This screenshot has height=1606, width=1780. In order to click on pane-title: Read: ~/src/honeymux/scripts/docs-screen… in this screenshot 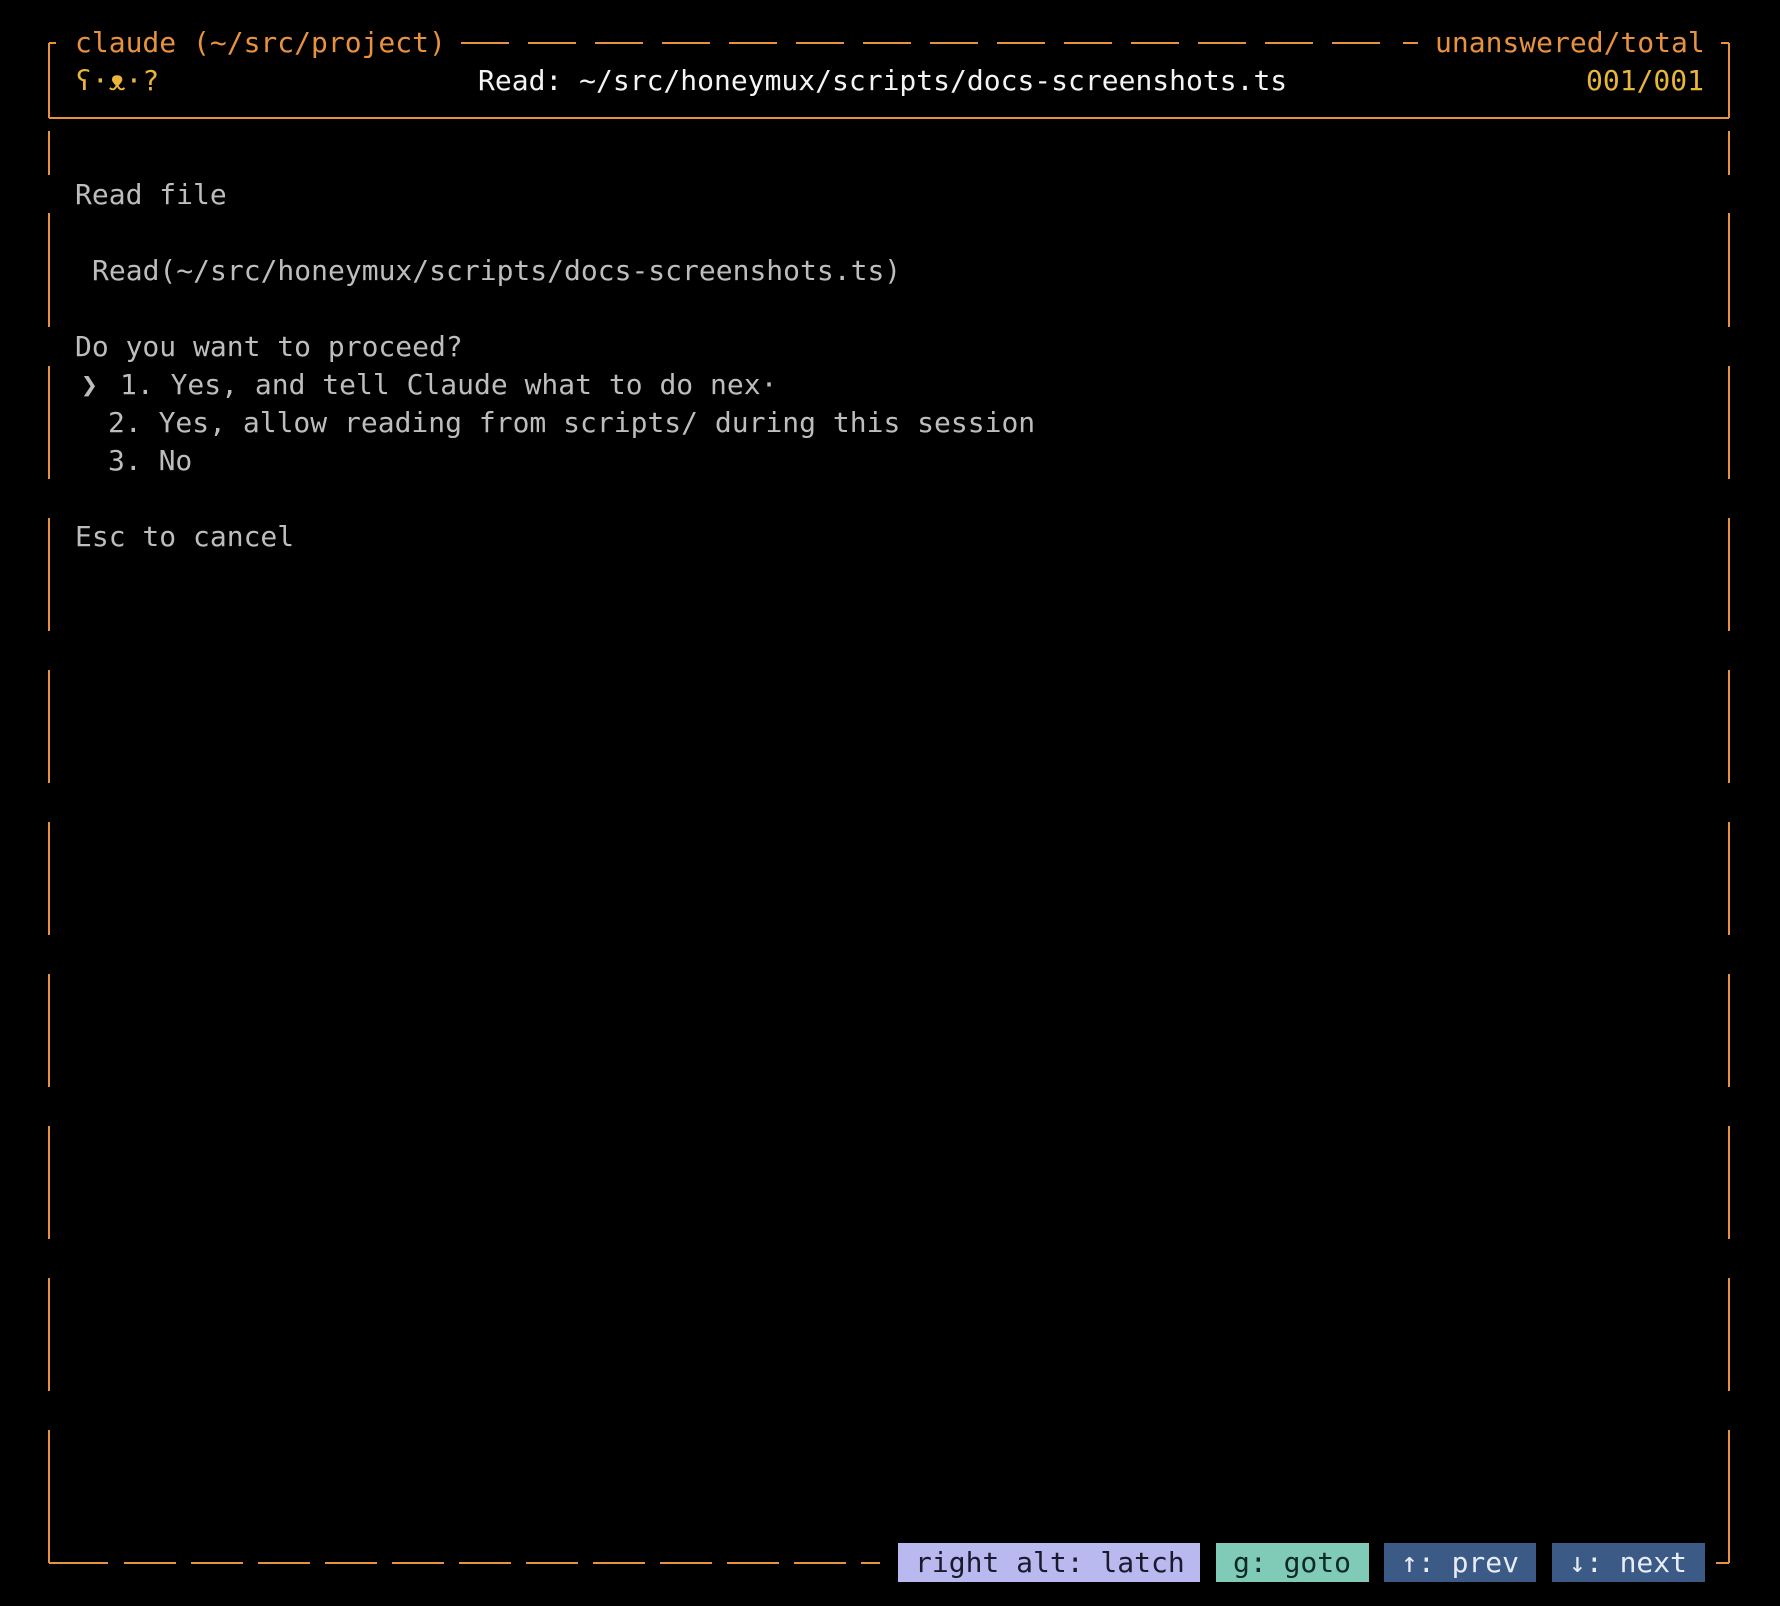, I will do `click(883, 80)`.